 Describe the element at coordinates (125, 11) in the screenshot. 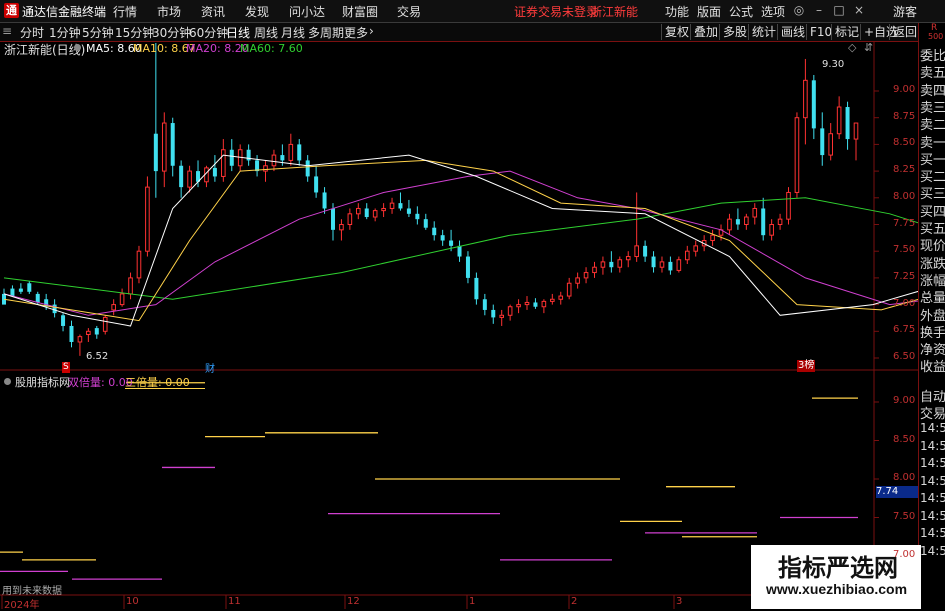

I see `menu-item-quotes: 行情` at that location.